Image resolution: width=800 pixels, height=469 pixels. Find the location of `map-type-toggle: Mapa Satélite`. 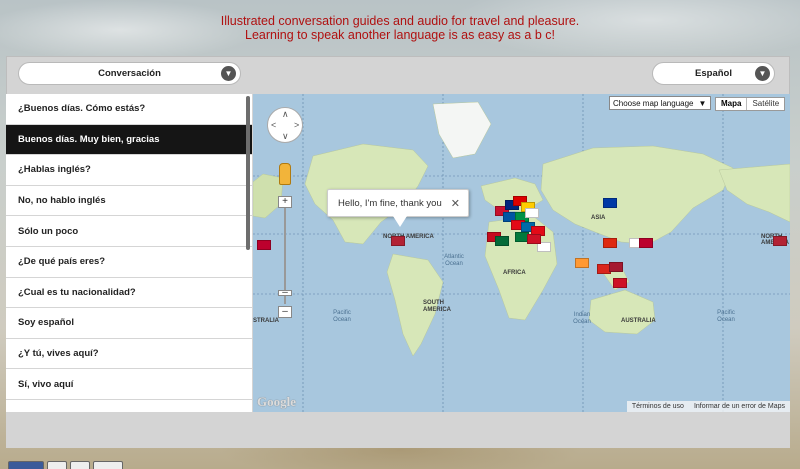

map-type-toggle: Mapa Satélite is located at coordinates (750, 104).